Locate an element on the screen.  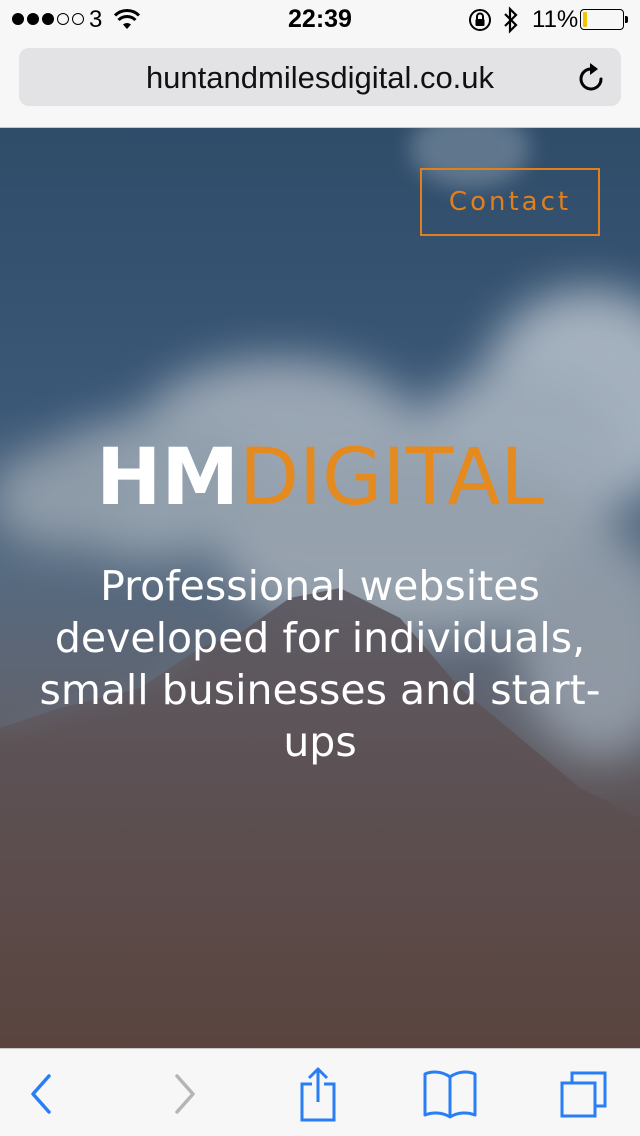
signal-strength-icon is located at coordinates (48, 19).